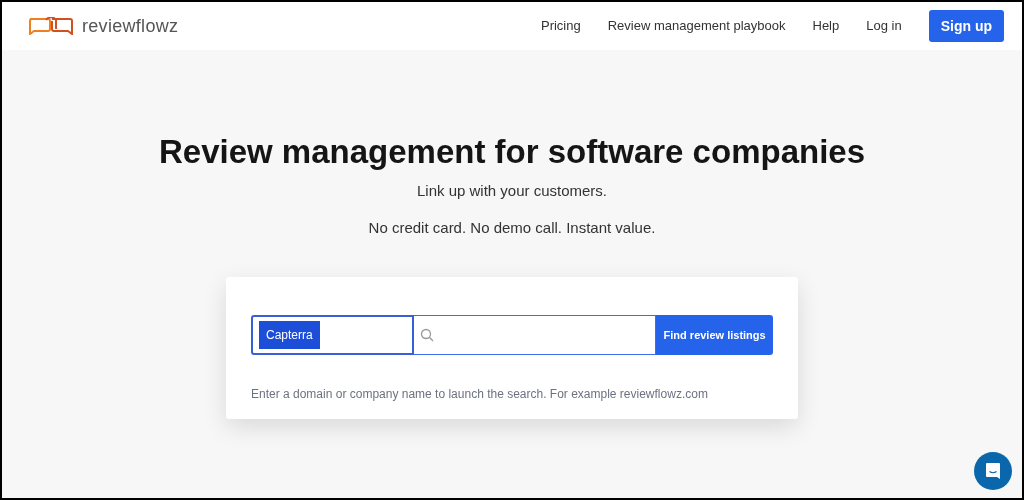  I want to click on find-listings-button: Find review listings, so click(714, 335).